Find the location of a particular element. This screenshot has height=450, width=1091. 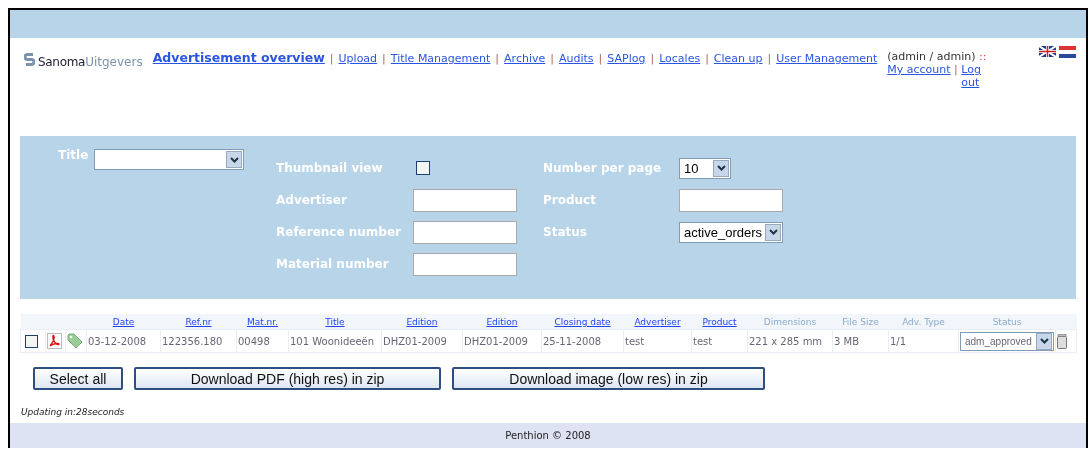

table-cell: 00498 is located at coordinates (262, 341).